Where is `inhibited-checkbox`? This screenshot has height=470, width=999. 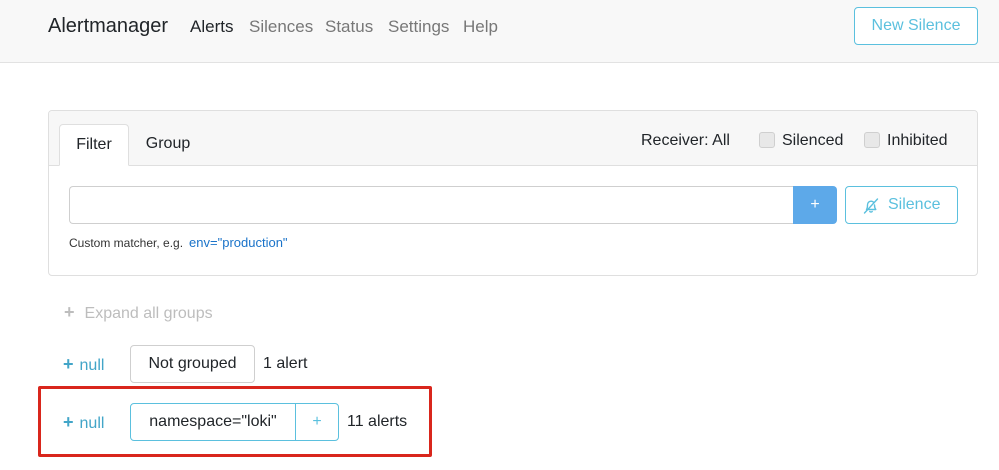
inhibited-checkbox is located at coordinates (872, 140).